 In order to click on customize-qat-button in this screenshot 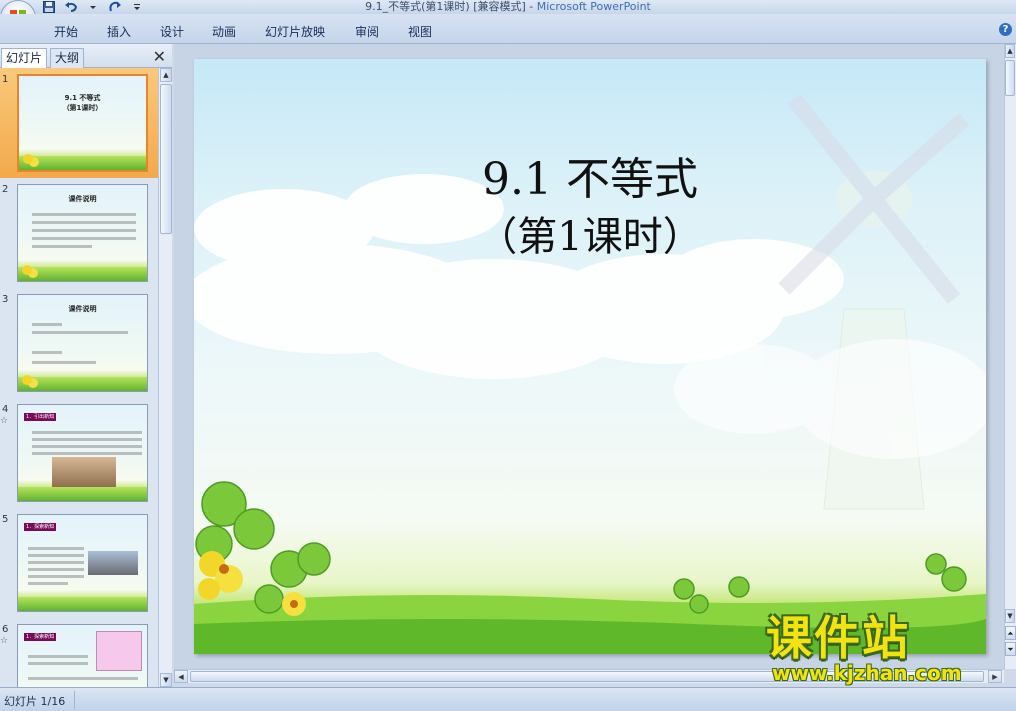, I will do `click(137, 7)`.